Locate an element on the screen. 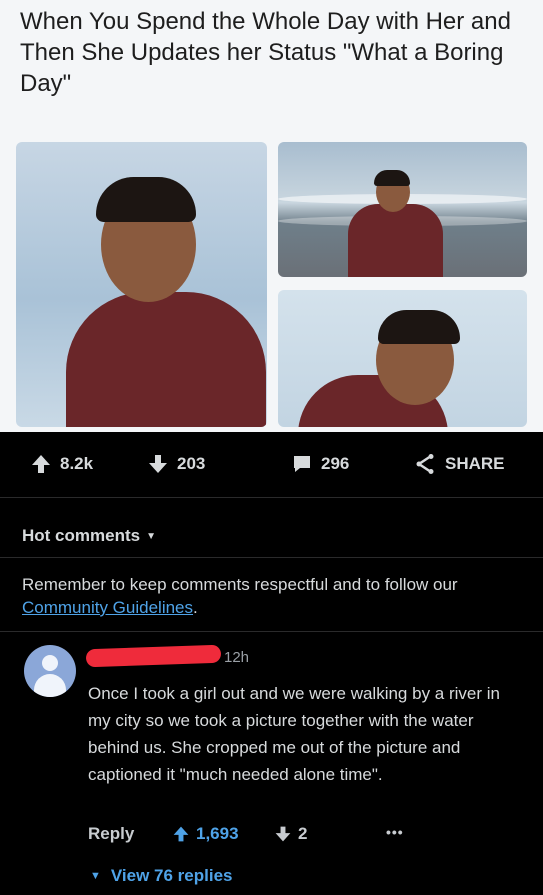 This screenshot has width=543, height=895. comment-sort-dropdown: Hot comments ▼ is located at coordinates (89, 536).